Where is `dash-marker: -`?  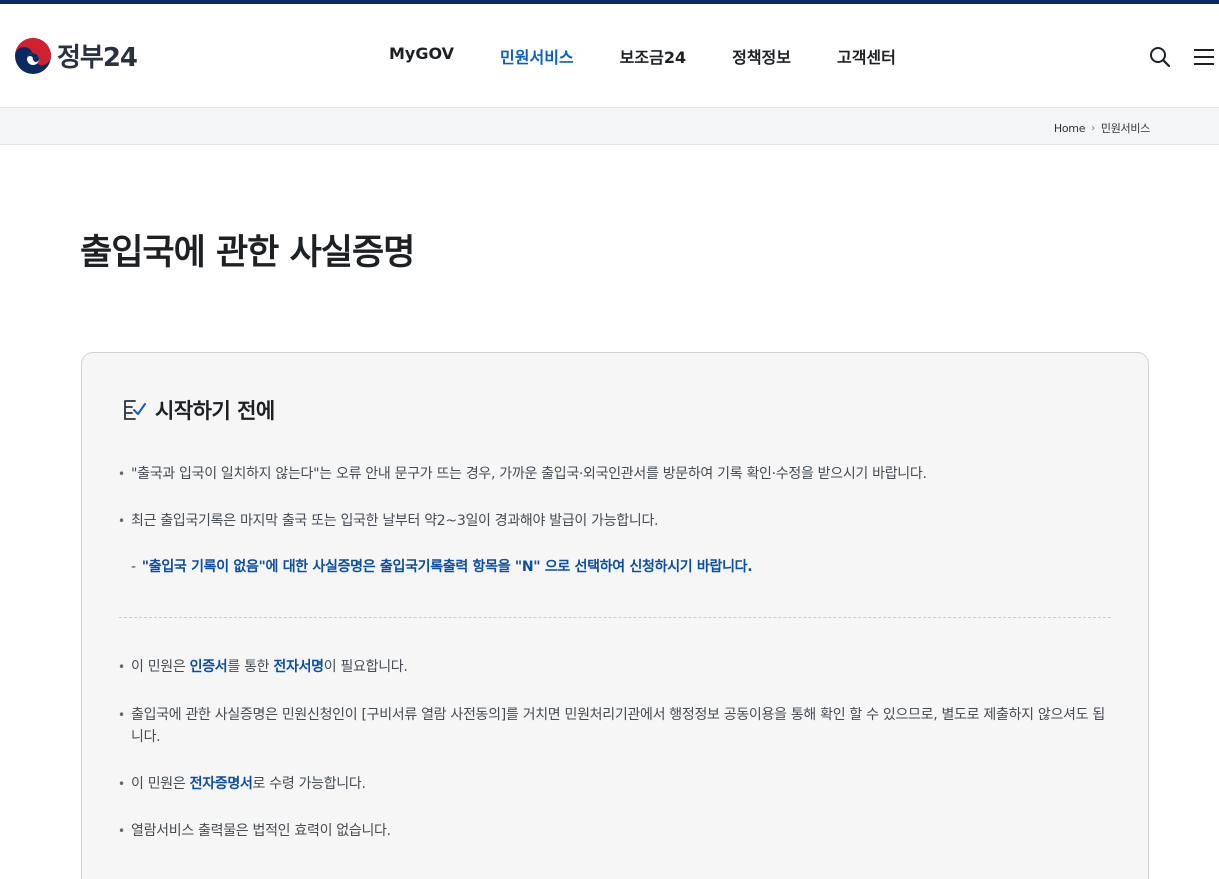 dash-marker: - is located at coordinates (133, 567).